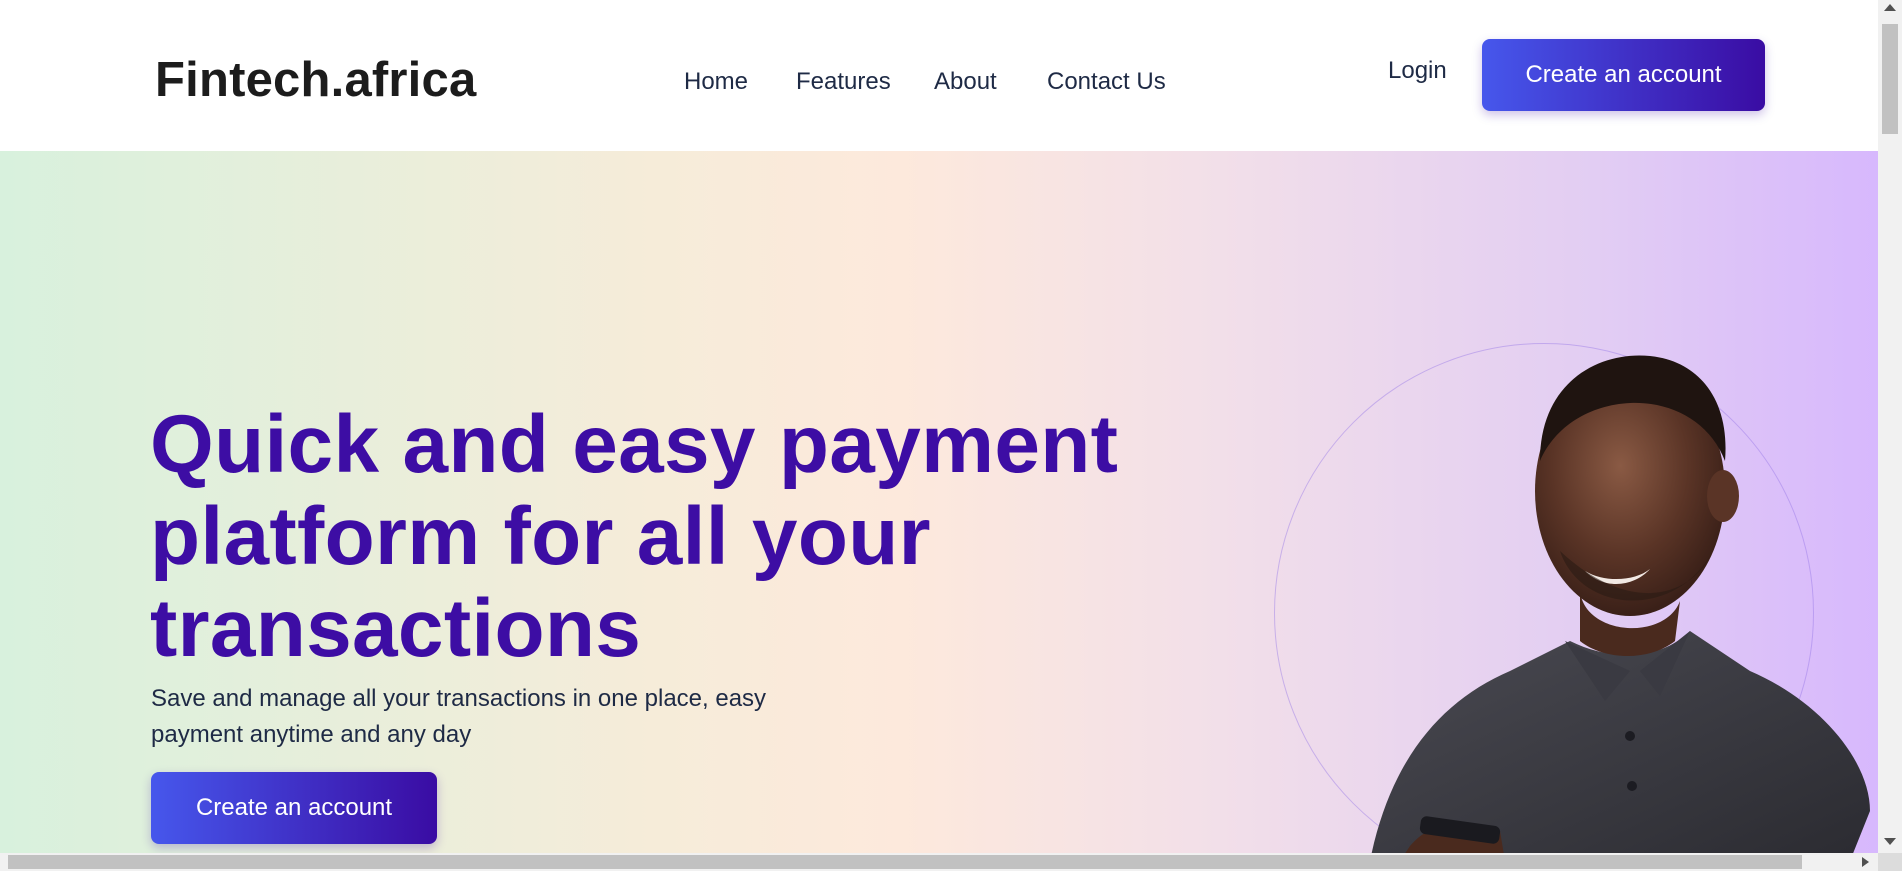  Describe the element at coordinates (315, 80) in the screenshot. I see `logo: Fintech.africa` at that location.